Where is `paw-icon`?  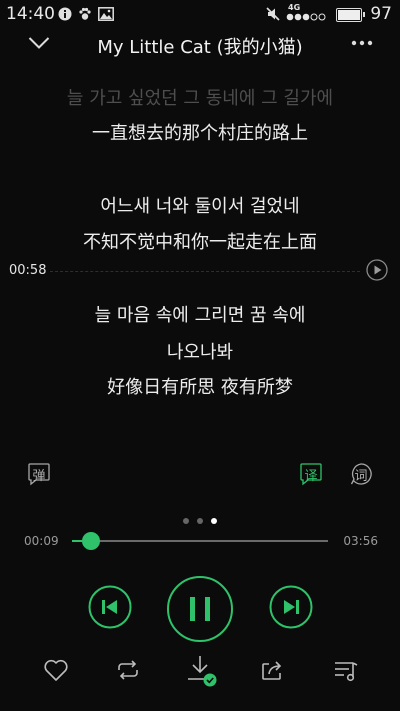 paw-icon is located at coordinates (85, 13).